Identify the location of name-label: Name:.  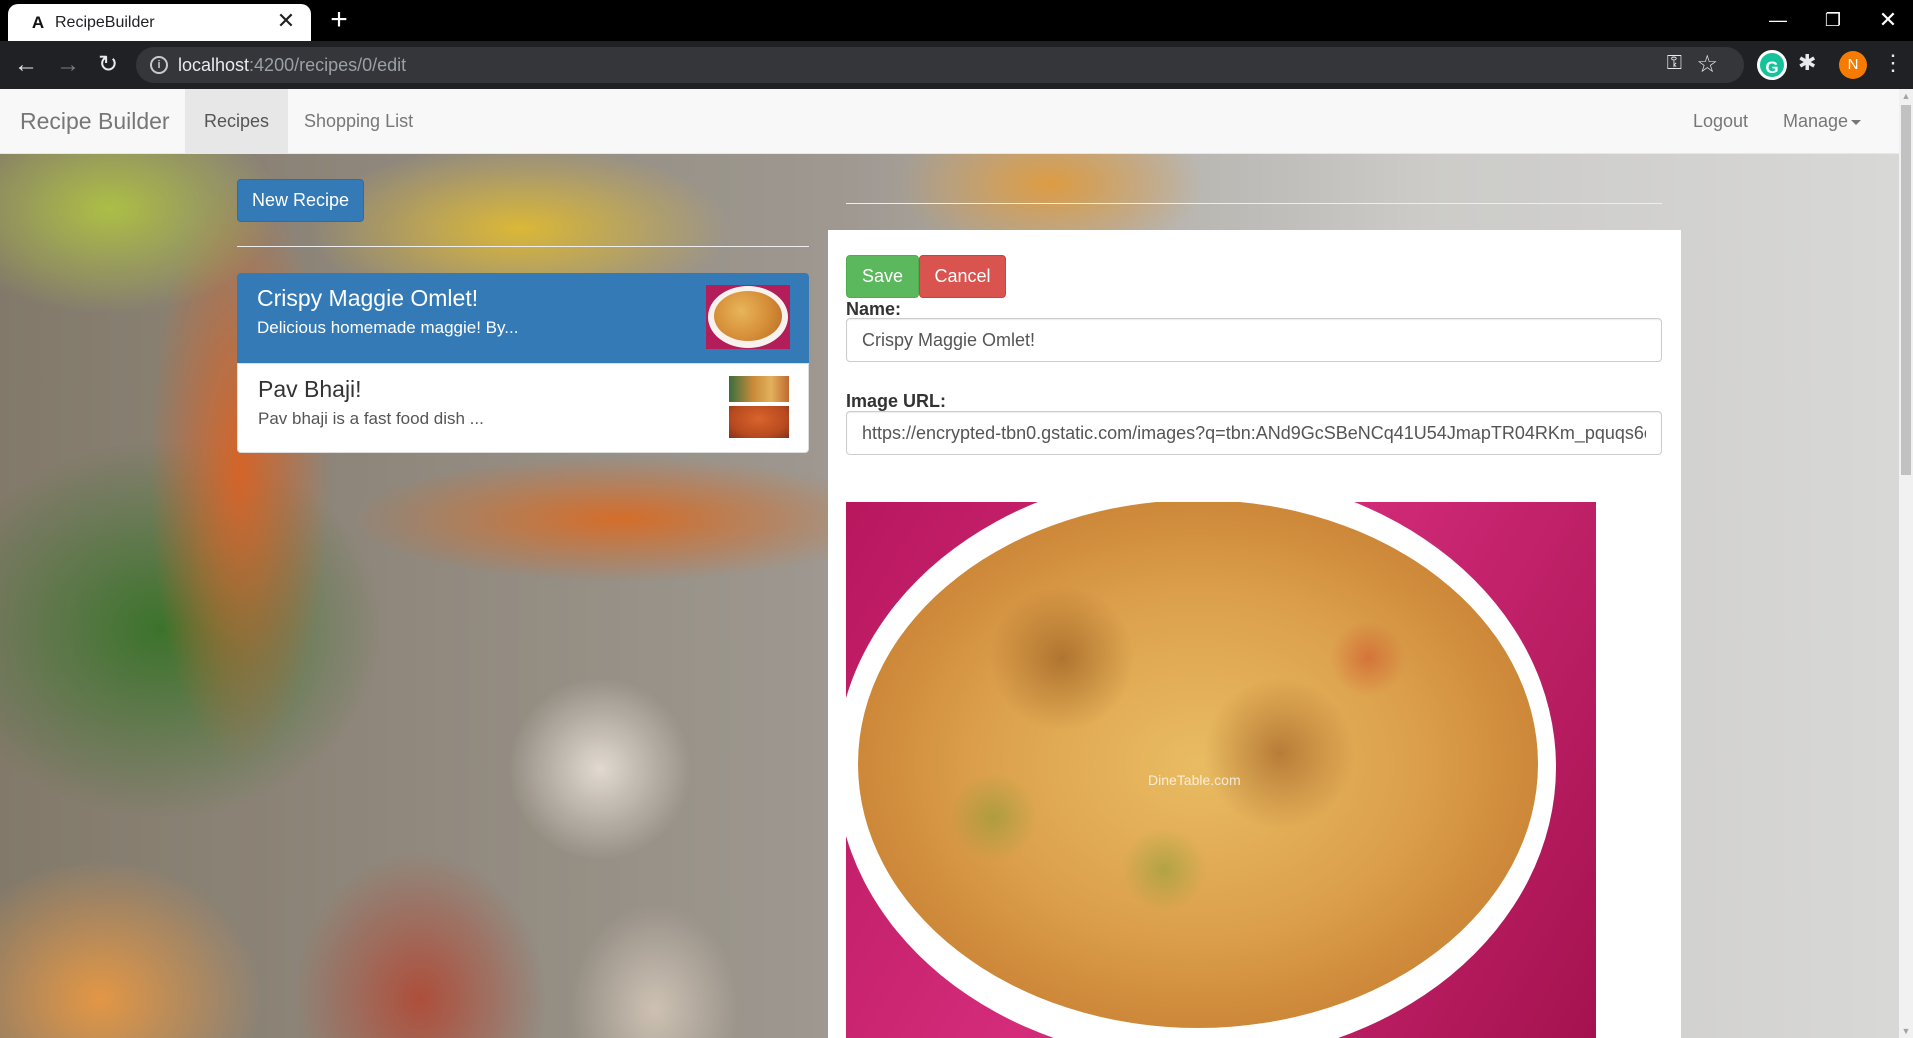
(874, 309).